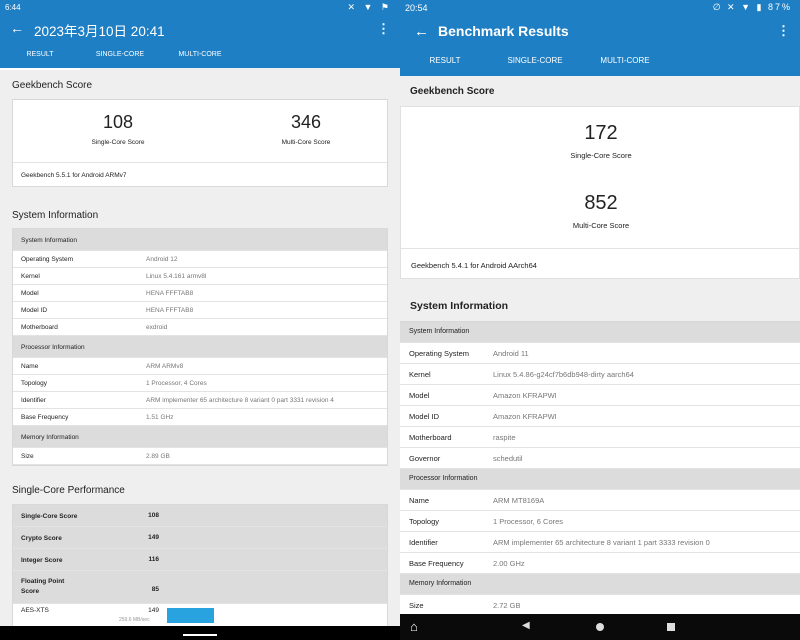  What do you see at coordinates (528, 521) in the screenshot?
I see `row-value: 1 Processor, 6 Cores` at bounding box center [528, 521].